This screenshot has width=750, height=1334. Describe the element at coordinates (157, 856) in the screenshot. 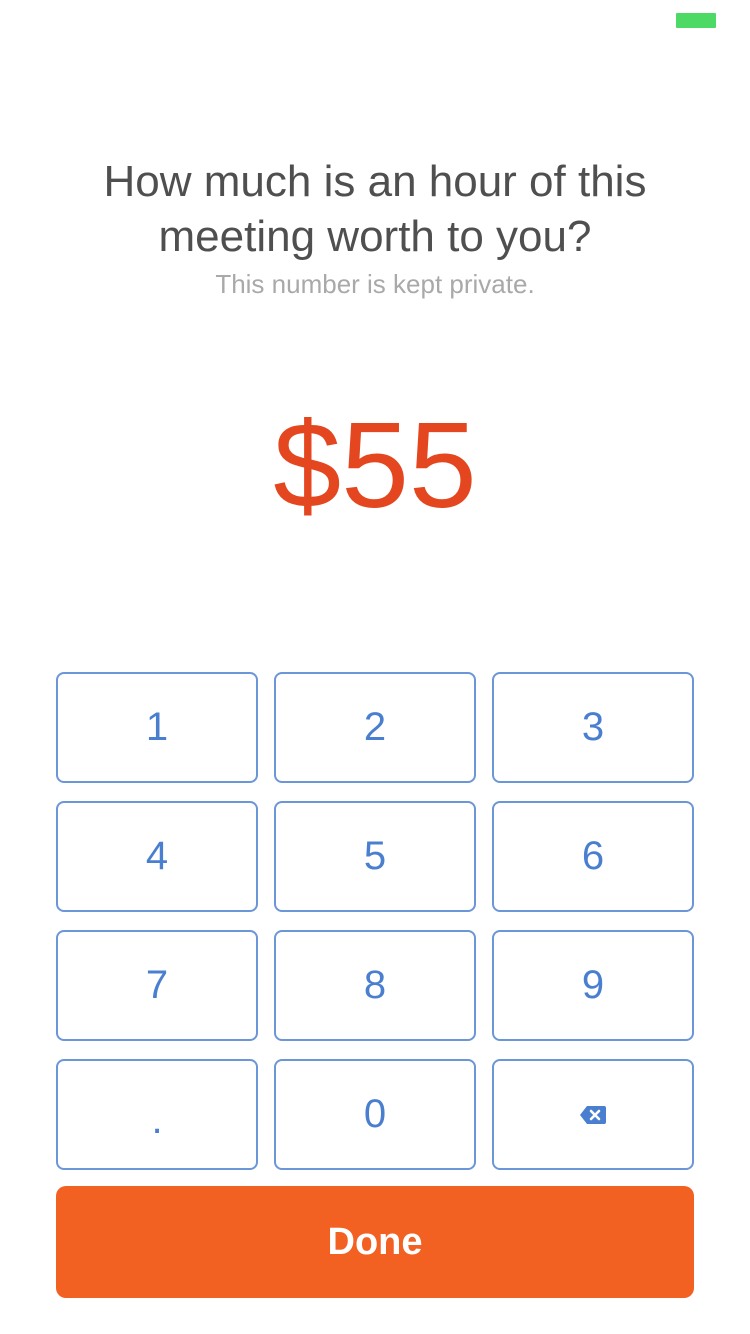

I see `key-4: 4` at that location.